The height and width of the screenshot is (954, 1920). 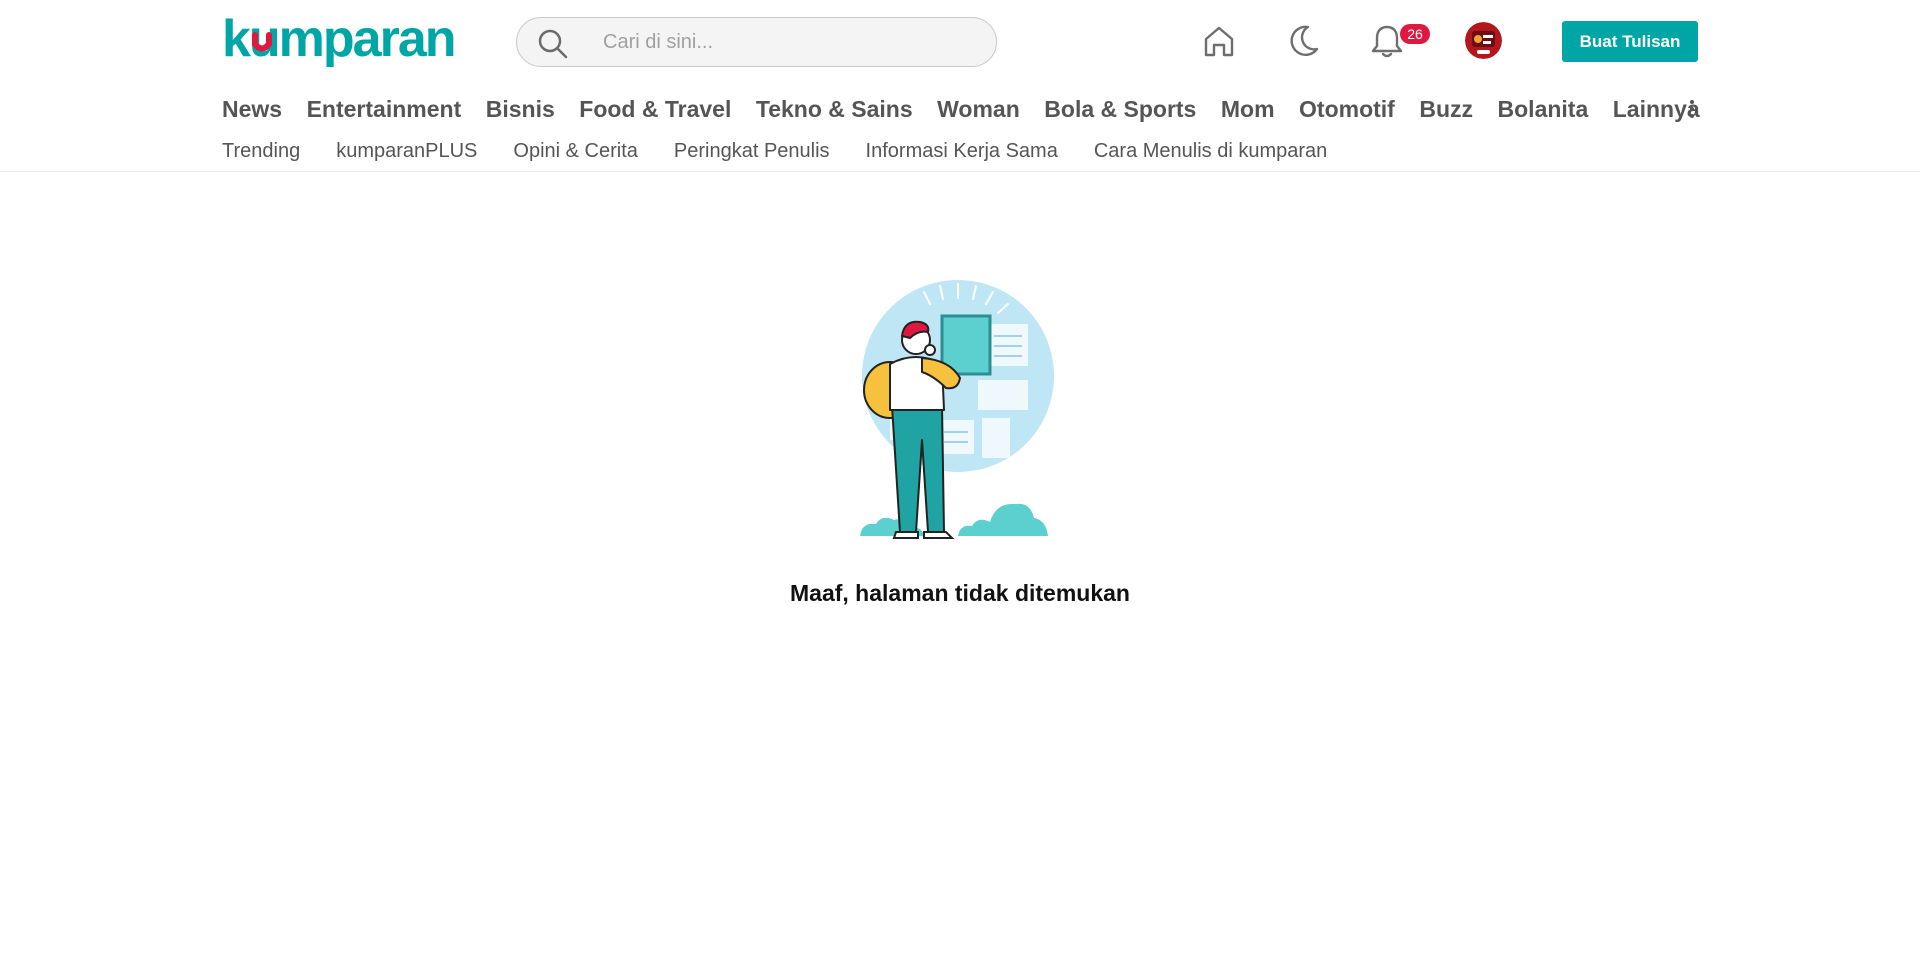 What do you see at coordinates (1446, 109) in the screenshot?
I see `nav-item-buzz: Buzz` at bounding box center [1446, 109].